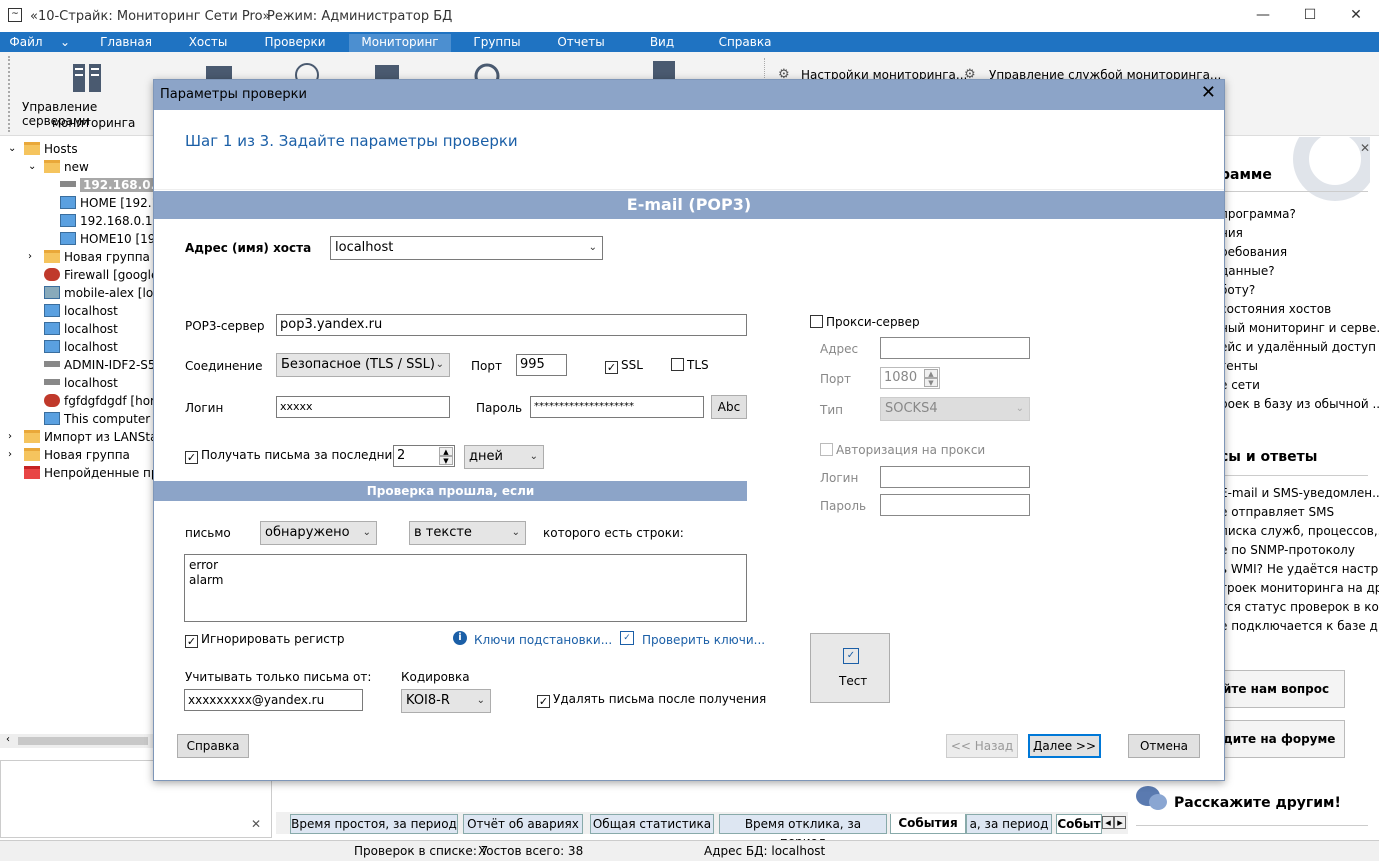 Image resolution: width=1379 pixels, height=861 pixels. What do you see at coordinates (1281, 739) in the screenshot?
I see `forum-button: дите на форуме` at bounding box center [1281, 739].